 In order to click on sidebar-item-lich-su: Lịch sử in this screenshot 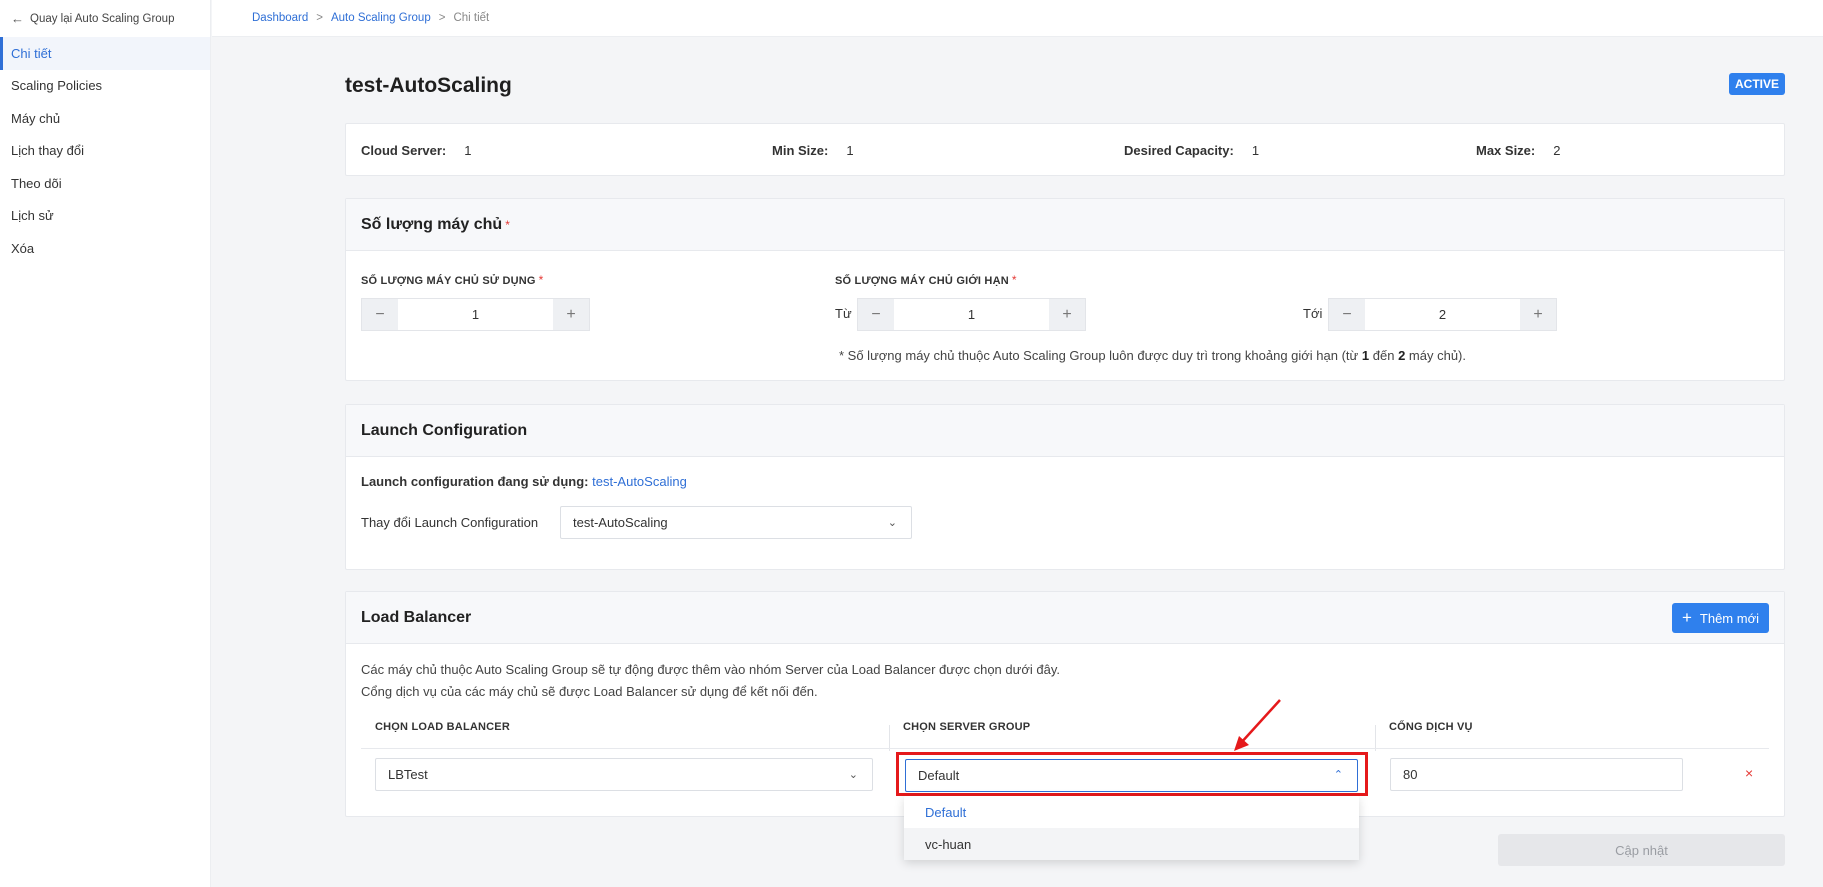, I will do `click(105, 216)`.